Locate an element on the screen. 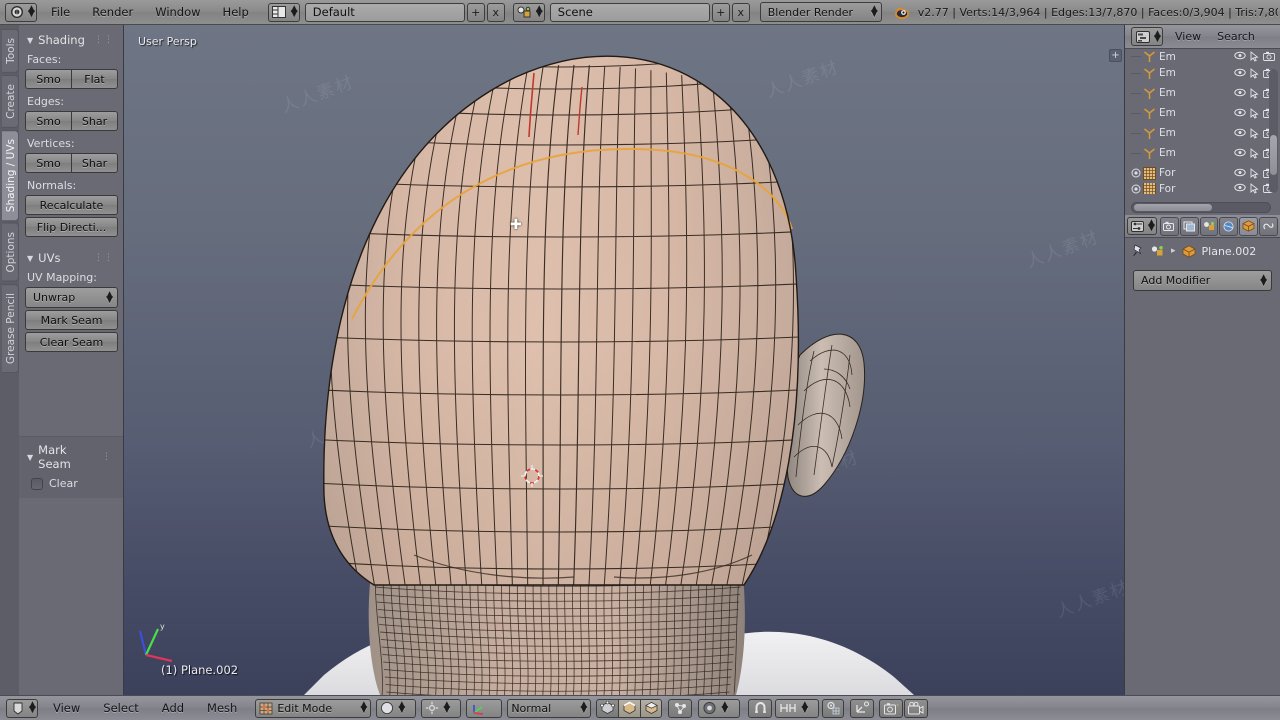  properties-tab-render is located at coordinates (1169, 226).